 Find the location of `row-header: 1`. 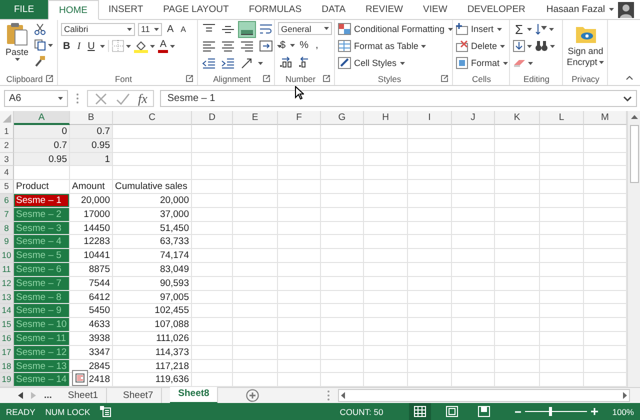

row-header: 1 is located at coordinates (7, 132).